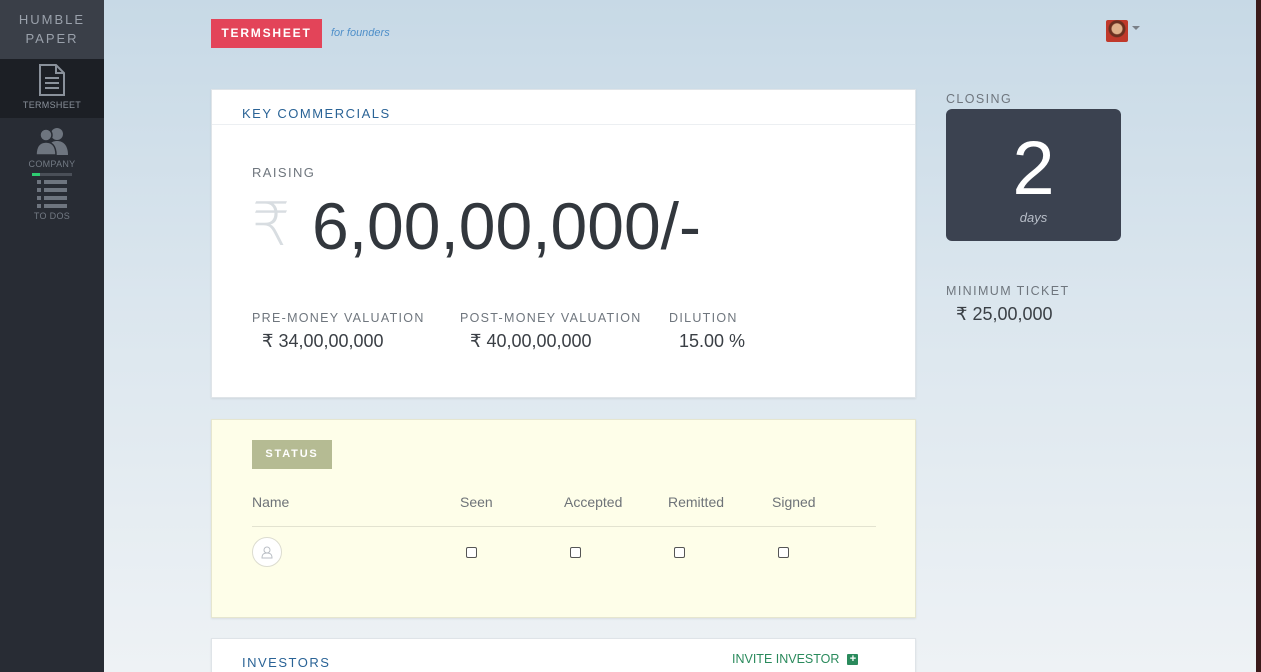  I want to click on plus-icon: +, so click(853, 659).